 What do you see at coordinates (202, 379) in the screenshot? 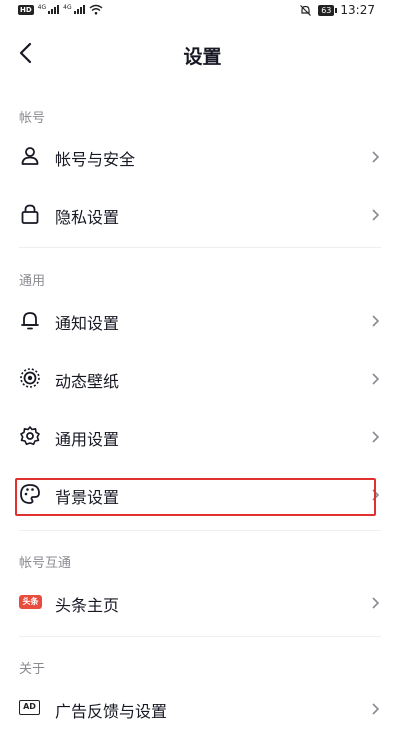
I see `row-live-wallpaper: 动态壁纸` at bounding box center [202, 379].